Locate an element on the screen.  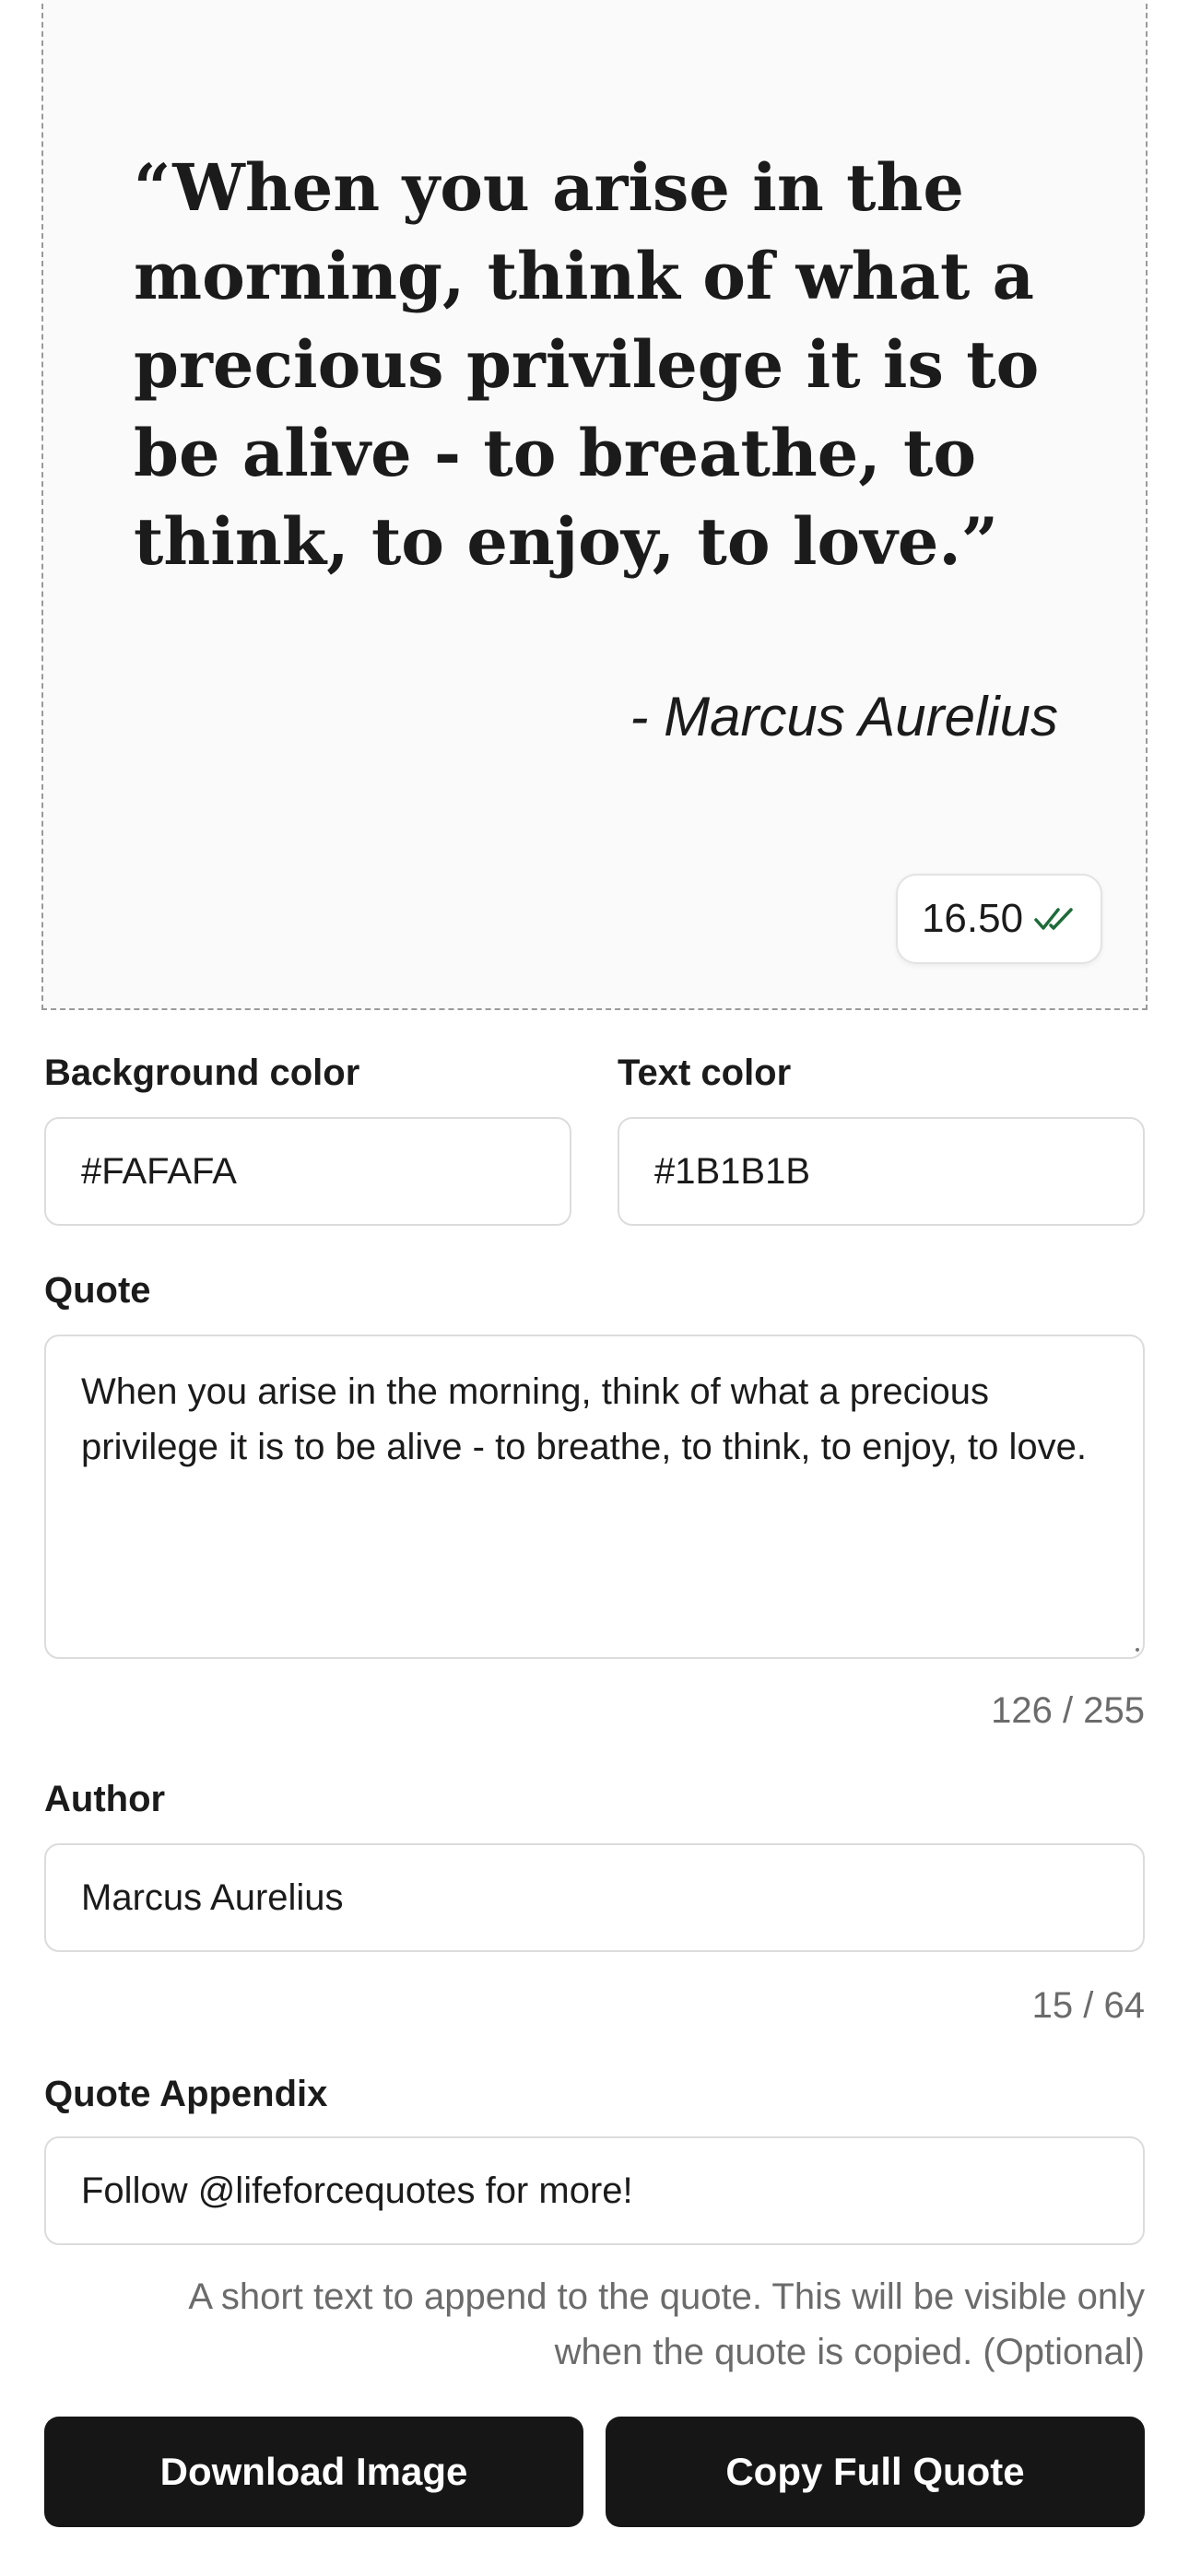
textarea-resize-handle is located at coordinates (1137, 1650).